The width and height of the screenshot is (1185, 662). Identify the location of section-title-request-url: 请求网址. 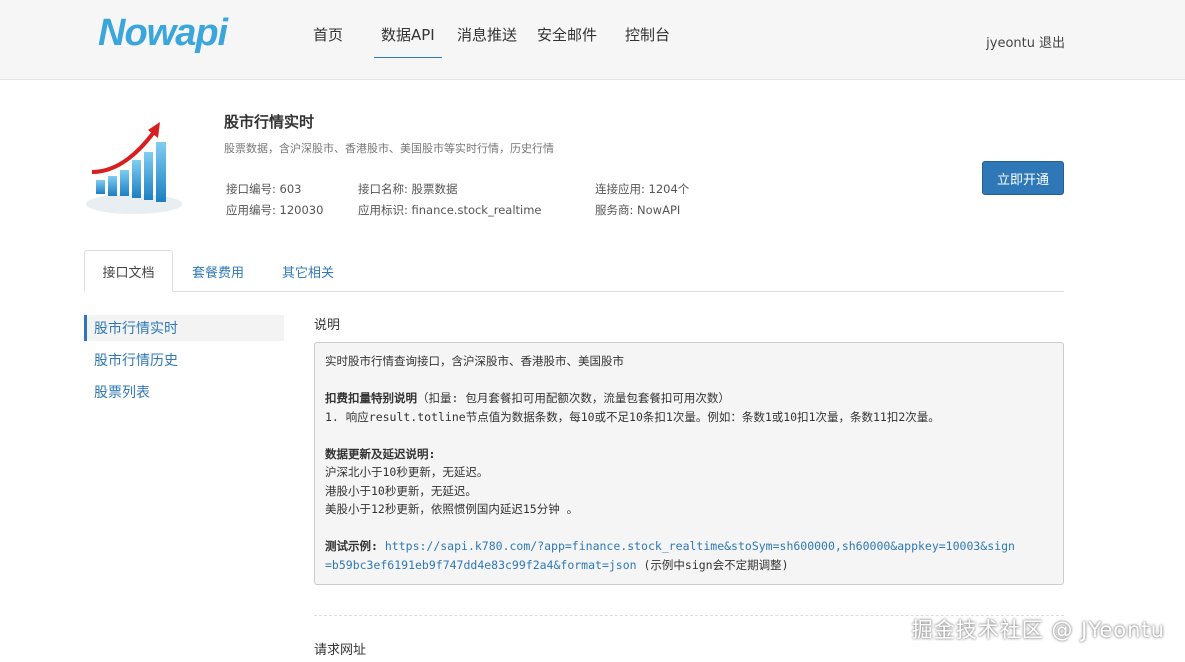
(340, 650).